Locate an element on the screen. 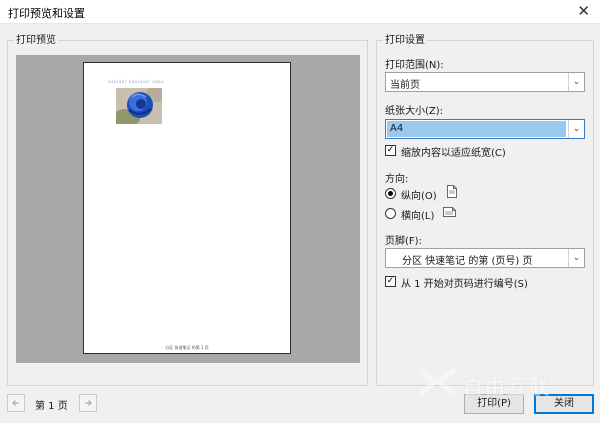  landscape-radio is located at coordinates (390, 213).